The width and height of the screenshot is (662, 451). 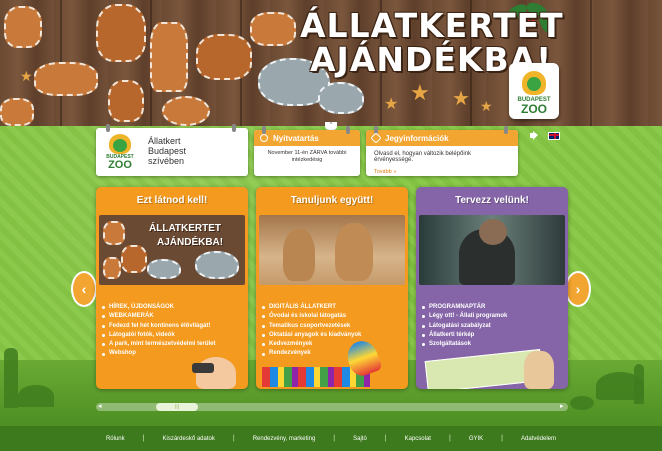 I want to click on opening-hours-header: Nyitvatartás, so click(x=307, y=138).